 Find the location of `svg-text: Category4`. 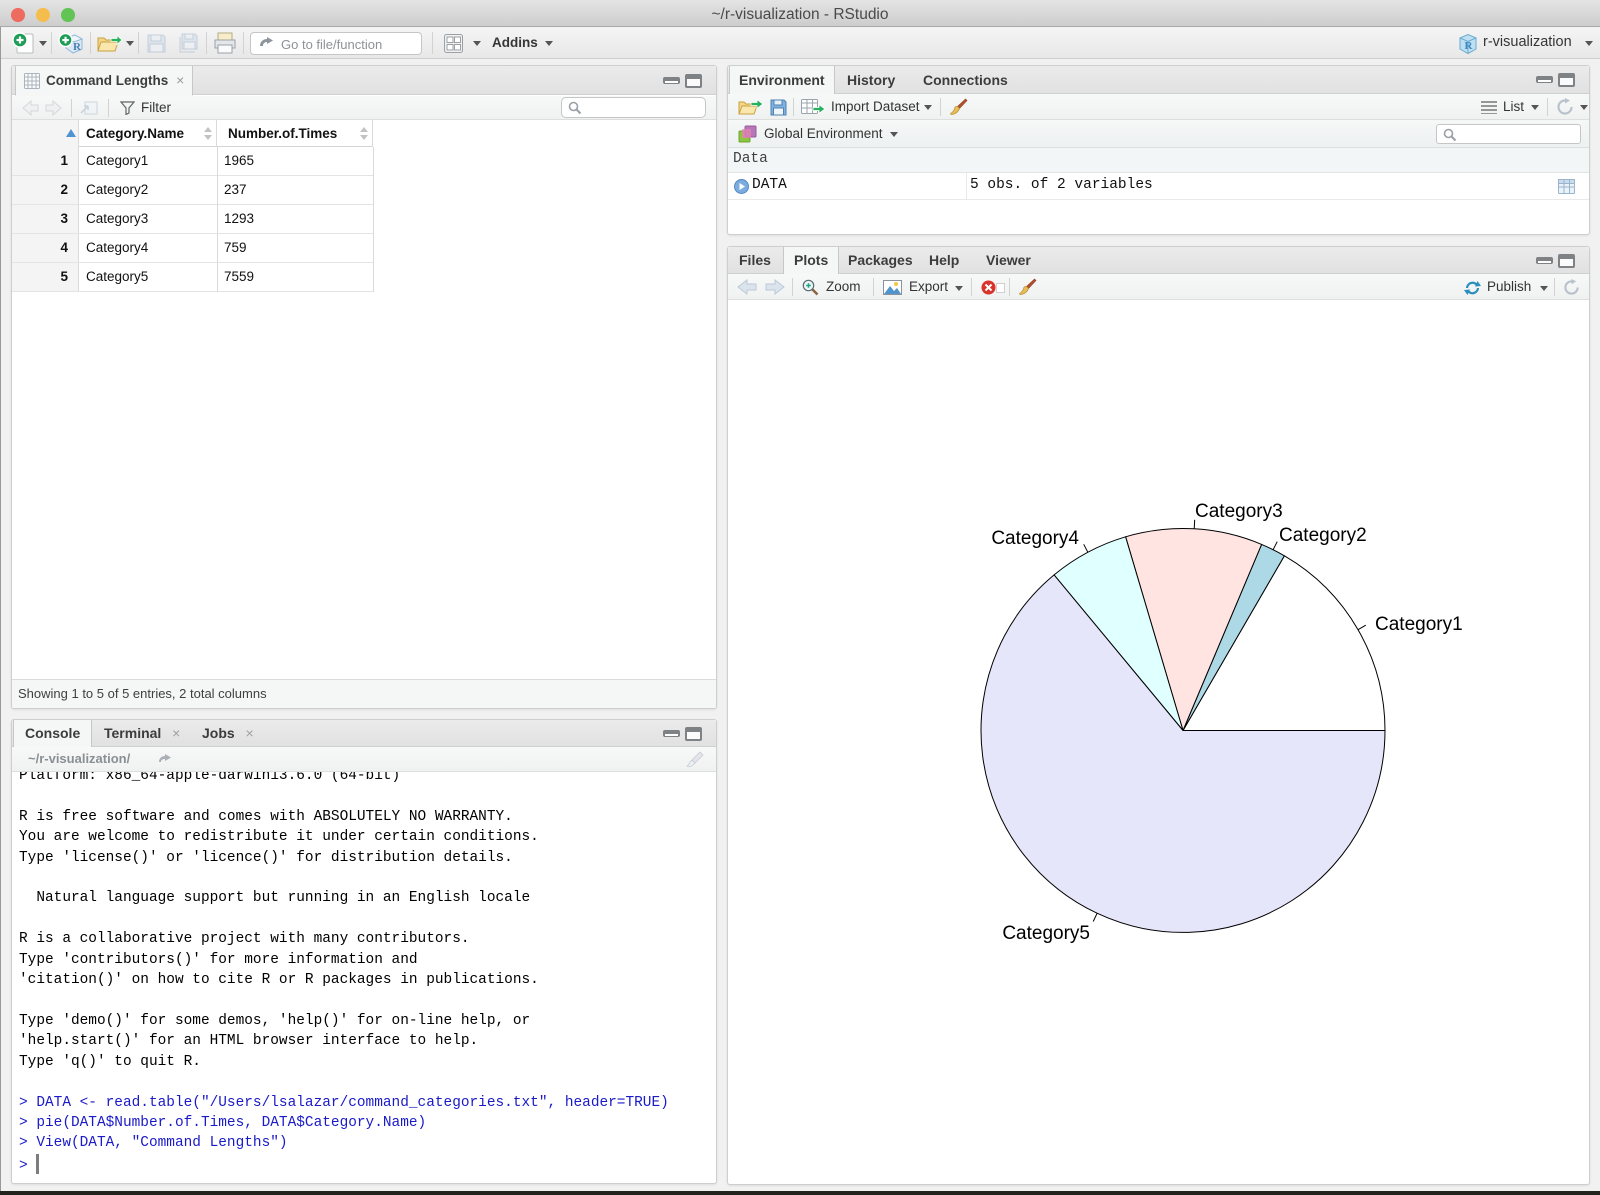

svg-text: Category4 is located at coordinates (1035, 538).